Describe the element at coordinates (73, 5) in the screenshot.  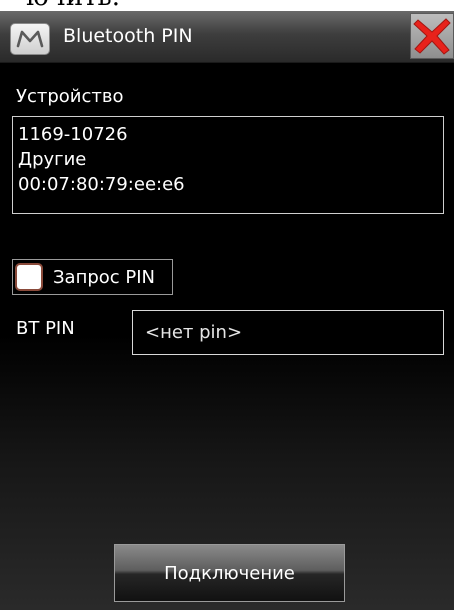
I see `clipped-caption-text: ючить.` at that location.